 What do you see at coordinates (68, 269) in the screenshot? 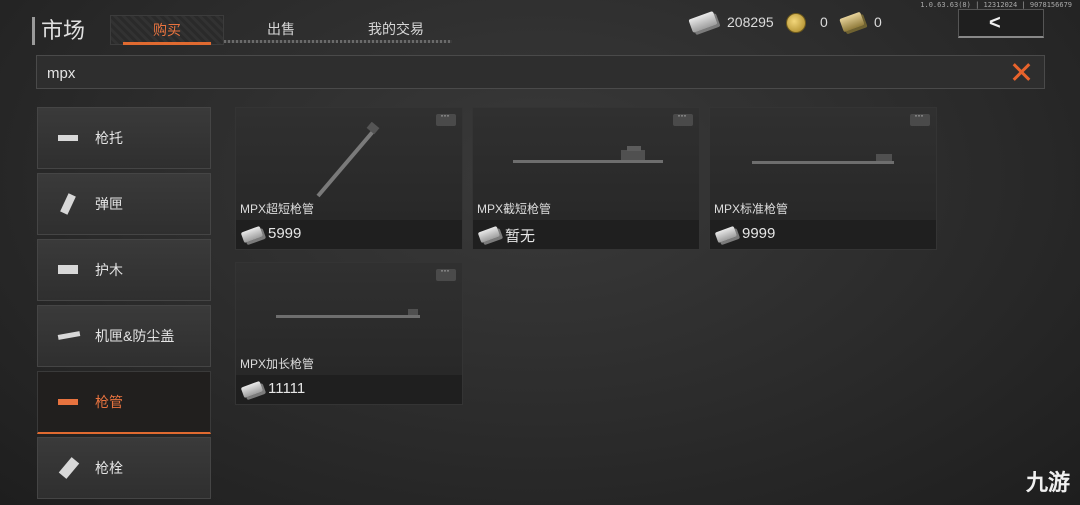
I see `handguard-icon` at bounding box center [68, 269].